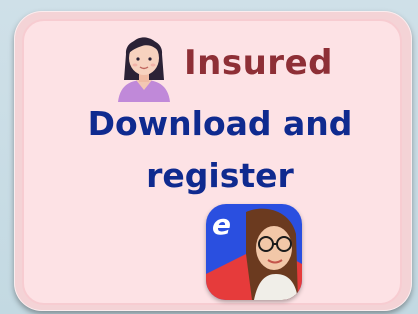 This screenshot has height=314, width=418. I want to click on app-letter: e, so click(221, 224).